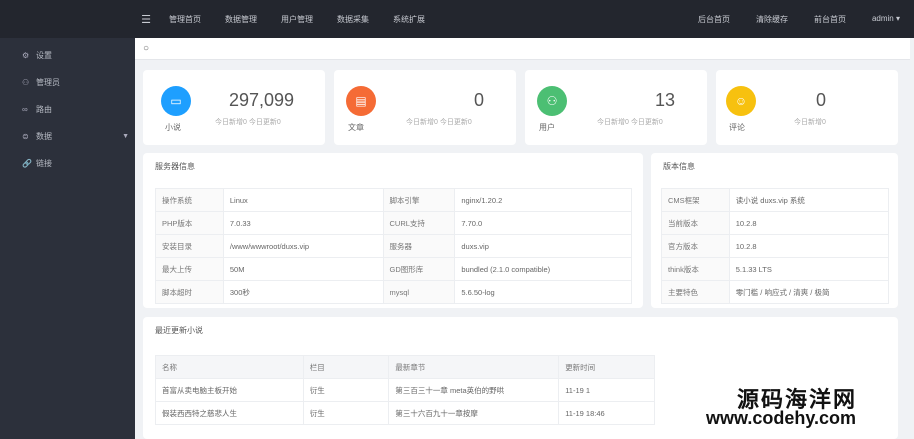 This screenshot has height=439, width=914. Describe the element at coordinates (125, 136) in the screenshot. I see `chevron-down-icon: ▼` at that location.